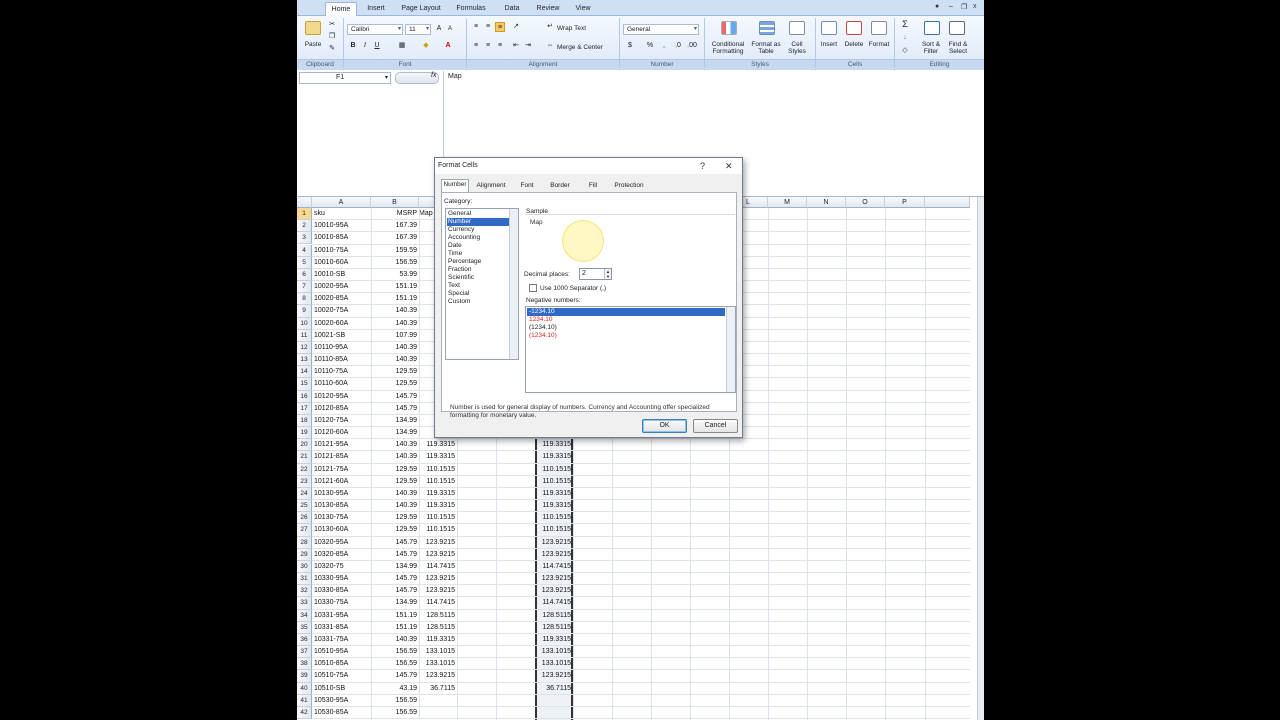 The height and width of the screenshot is (720, 1280). I want to click on decrease-decimal-icon: .00, so click(692, 46).